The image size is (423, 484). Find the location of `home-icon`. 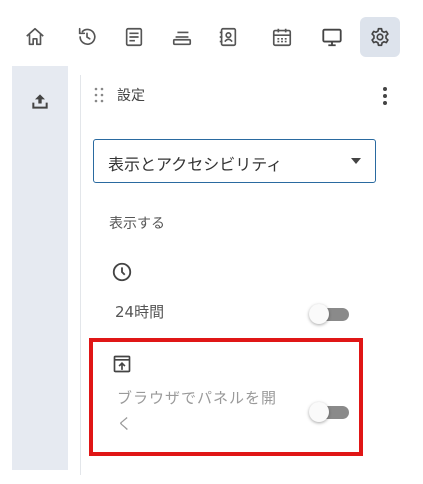

home-icon is located at coordinates (35, 37).